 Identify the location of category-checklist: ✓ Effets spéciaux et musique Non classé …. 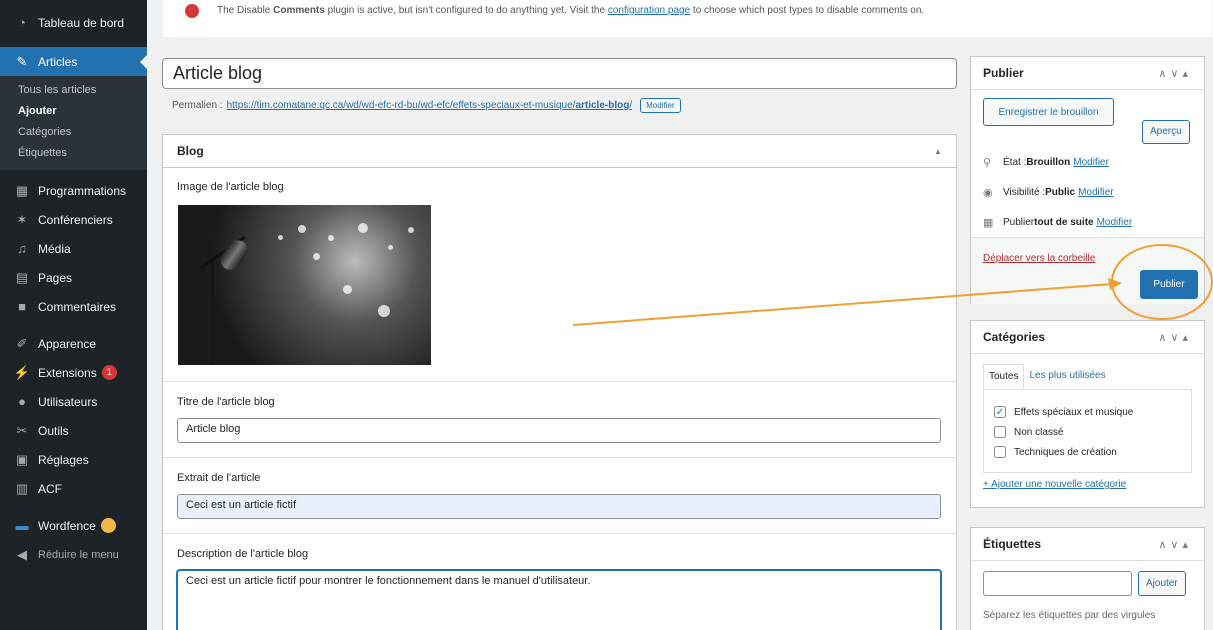
(1087, 431).